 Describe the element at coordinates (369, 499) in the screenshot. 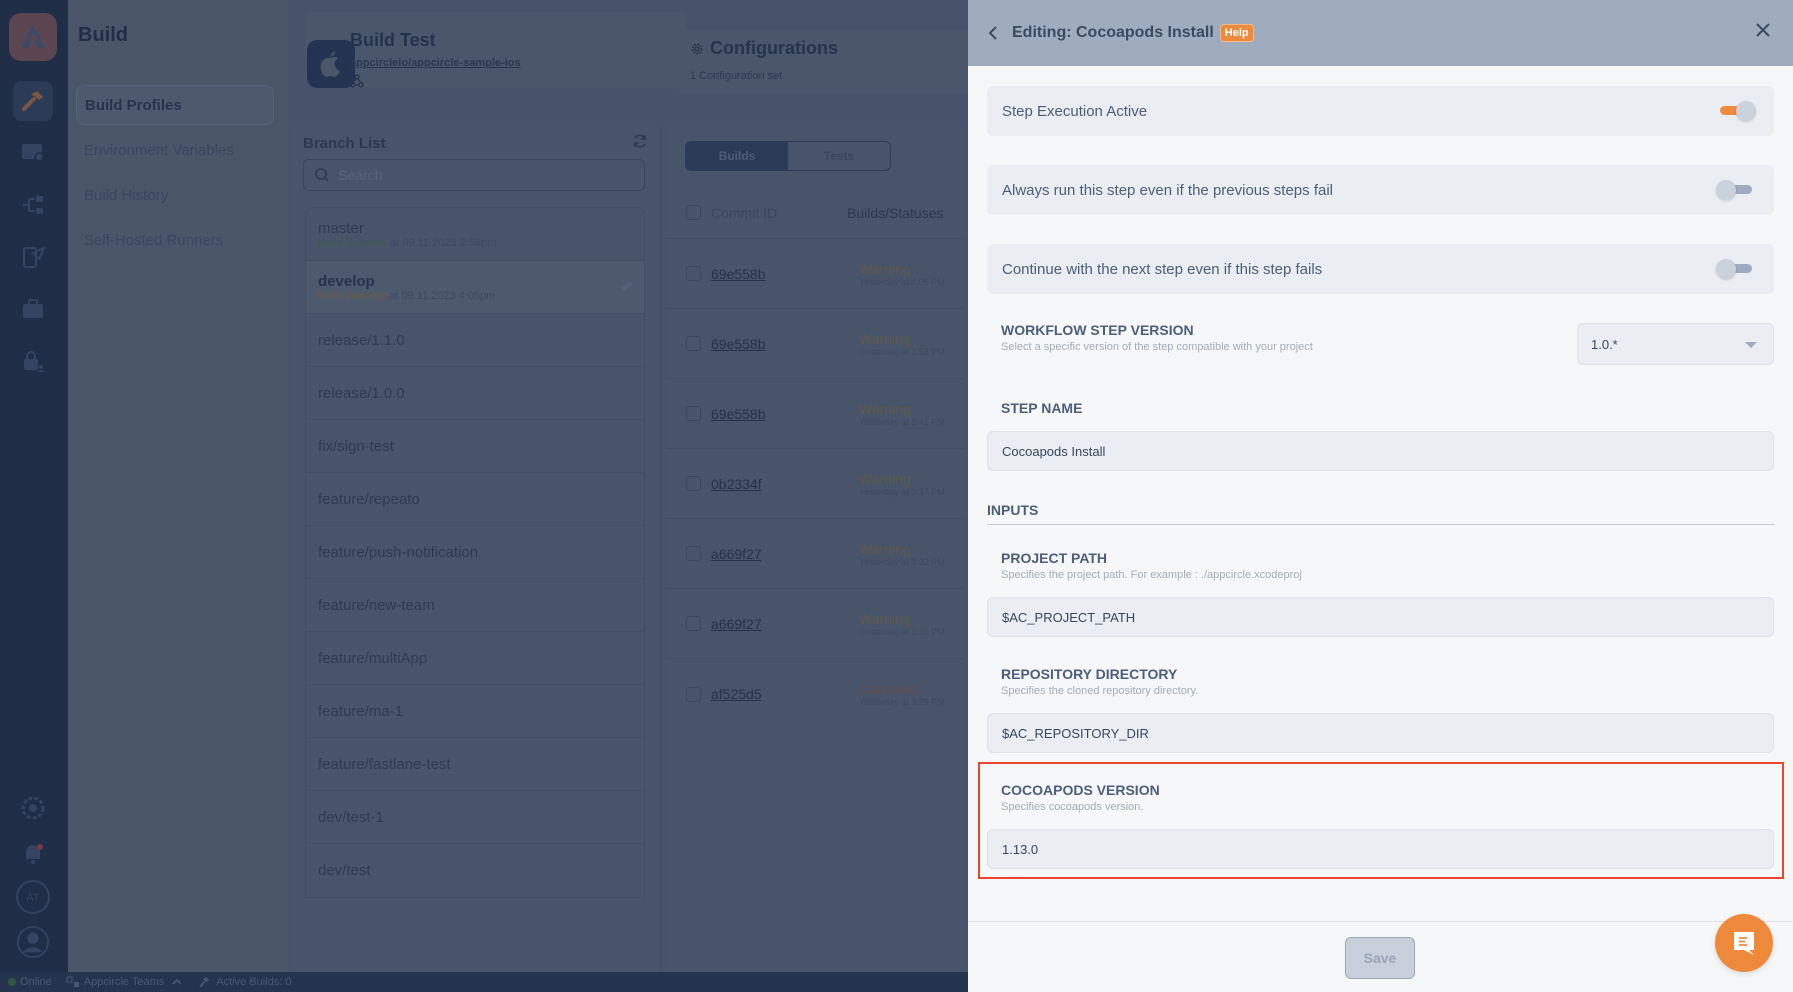

I see `branch-name: feature/repeato` at that location.